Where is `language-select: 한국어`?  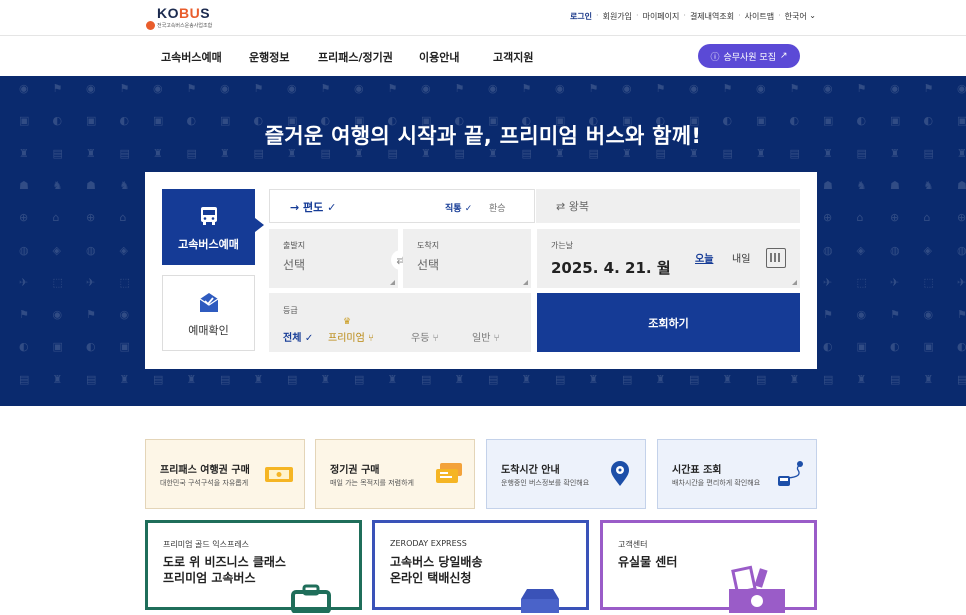 language-select: 한국어 is located at coordinates (796, 16).